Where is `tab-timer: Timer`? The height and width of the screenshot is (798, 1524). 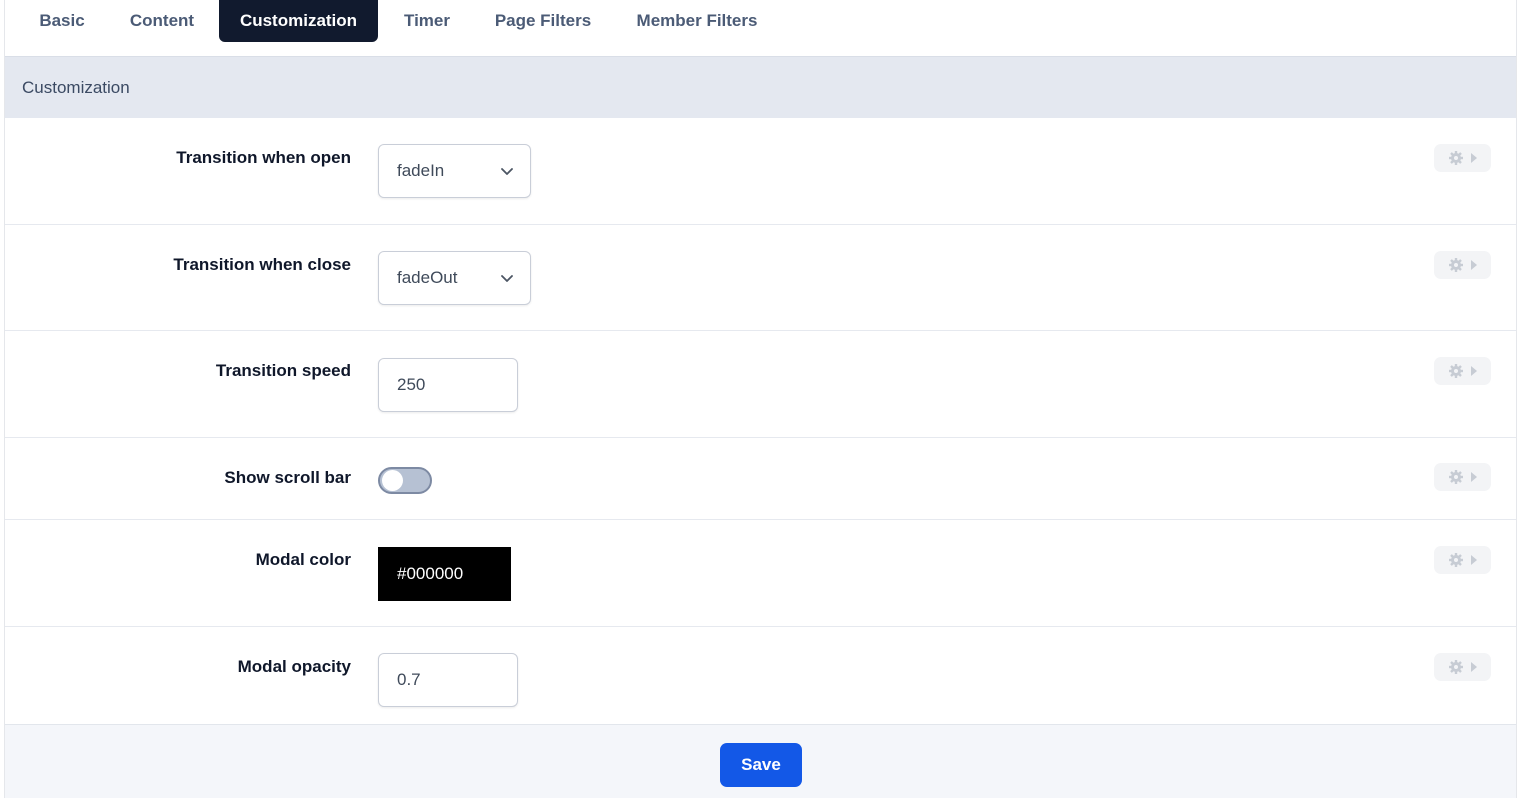 tab-timer: Timer is located at coordinates (427, 21).